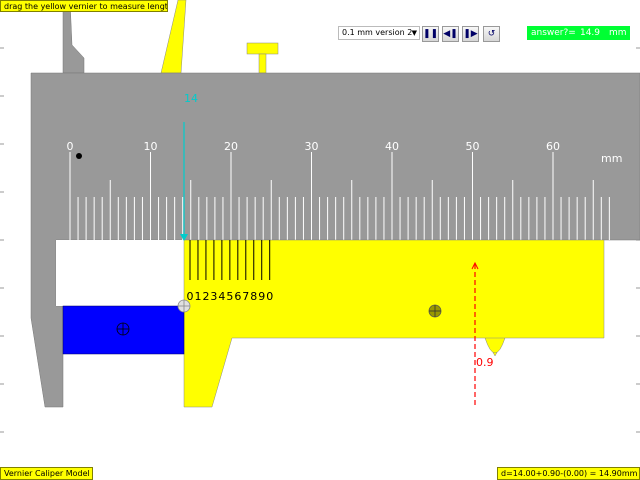  Describe the element at coordinates (312, 146) in the screenshot. I see `main-scale-label: 30` at that location.